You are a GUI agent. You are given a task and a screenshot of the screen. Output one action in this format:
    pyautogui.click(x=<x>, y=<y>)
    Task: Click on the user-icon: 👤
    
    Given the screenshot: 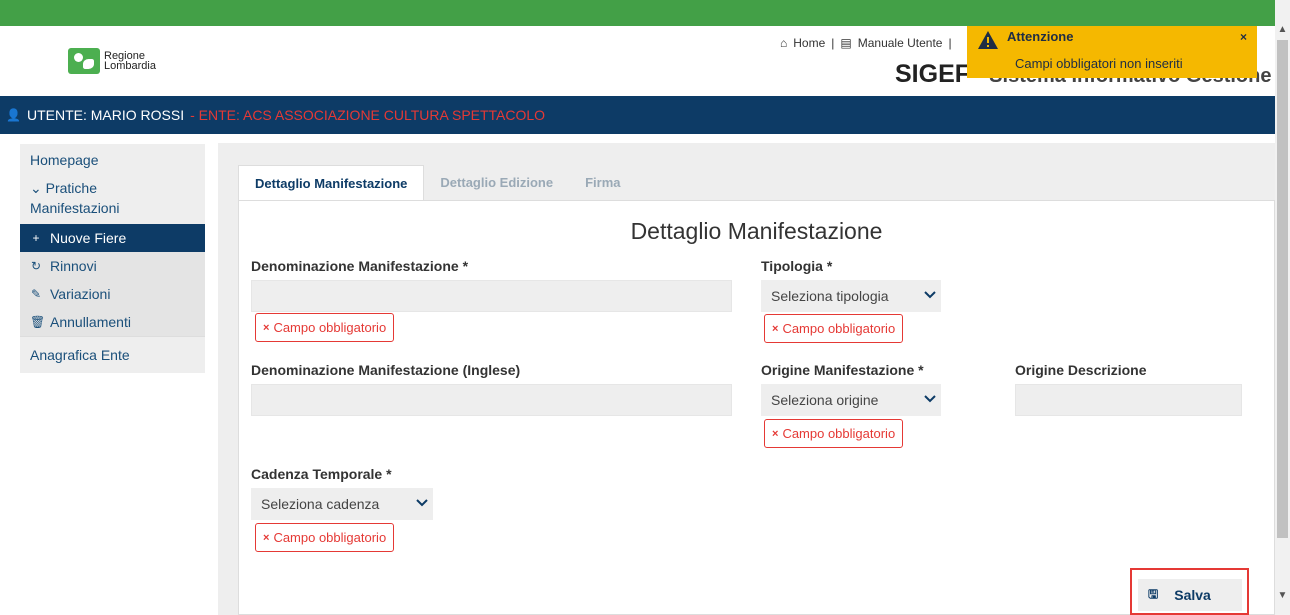 What is the action you would take?
    pyautogui.click(x=13, y=115)
    